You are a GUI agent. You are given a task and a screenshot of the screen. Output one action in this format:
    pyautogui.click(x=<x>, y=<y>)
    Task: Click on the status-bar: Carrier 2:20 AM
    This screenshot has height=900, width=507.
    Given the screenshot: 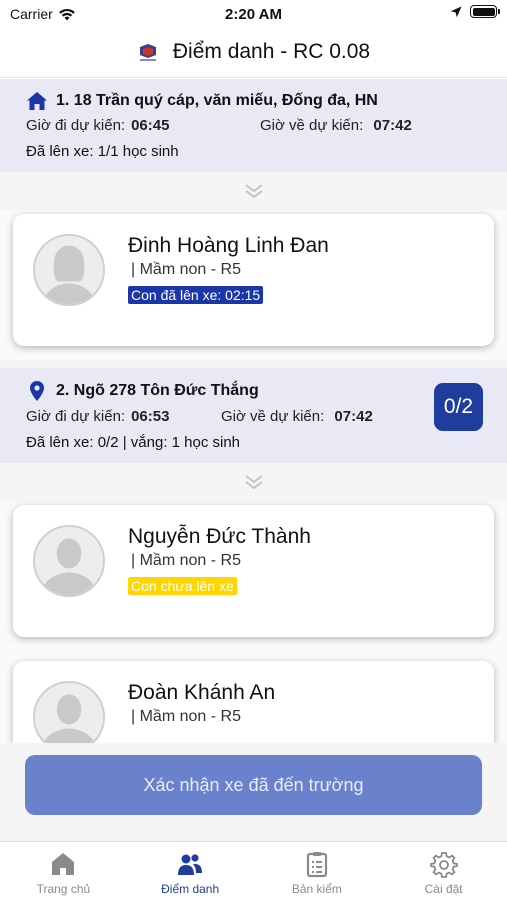 What is the action you would take?
    pyautogui.click(x=253, y=13)
    